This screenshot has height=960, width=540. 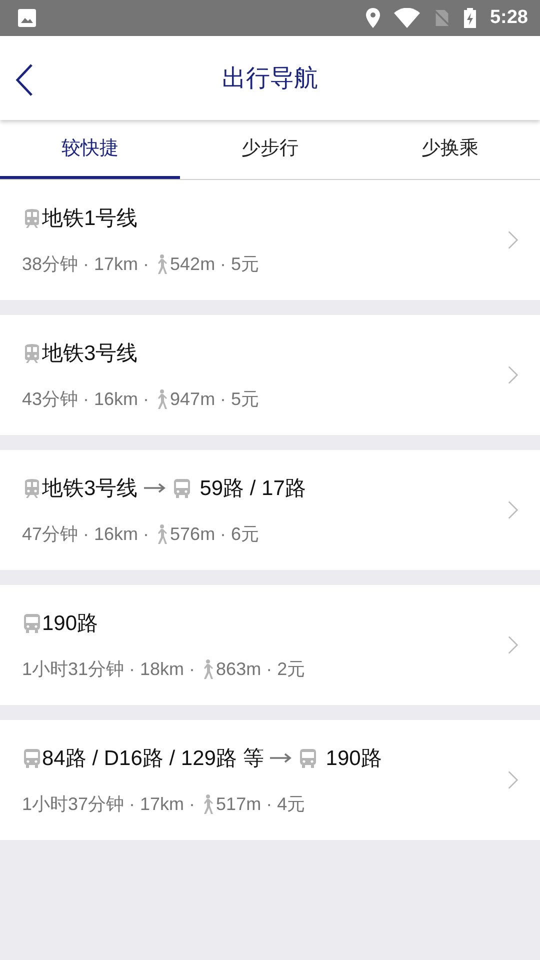 I want to click on route-card: 地铁3号线 43分钟 · 16km · 947m · 5元, so click(x=270, y=375).